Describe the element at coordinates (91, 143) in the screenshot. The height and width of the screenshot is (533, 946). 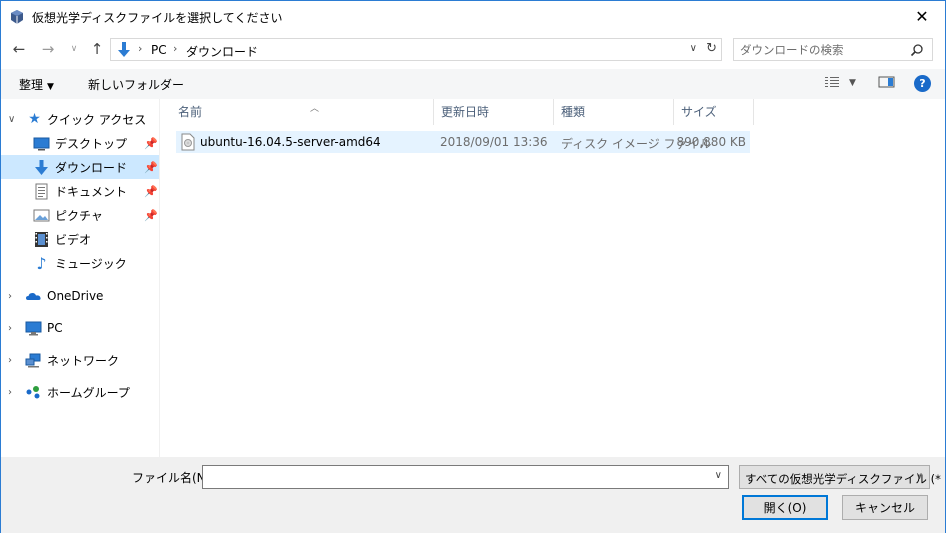
I see `nav-label: デスクトップ` at that location.